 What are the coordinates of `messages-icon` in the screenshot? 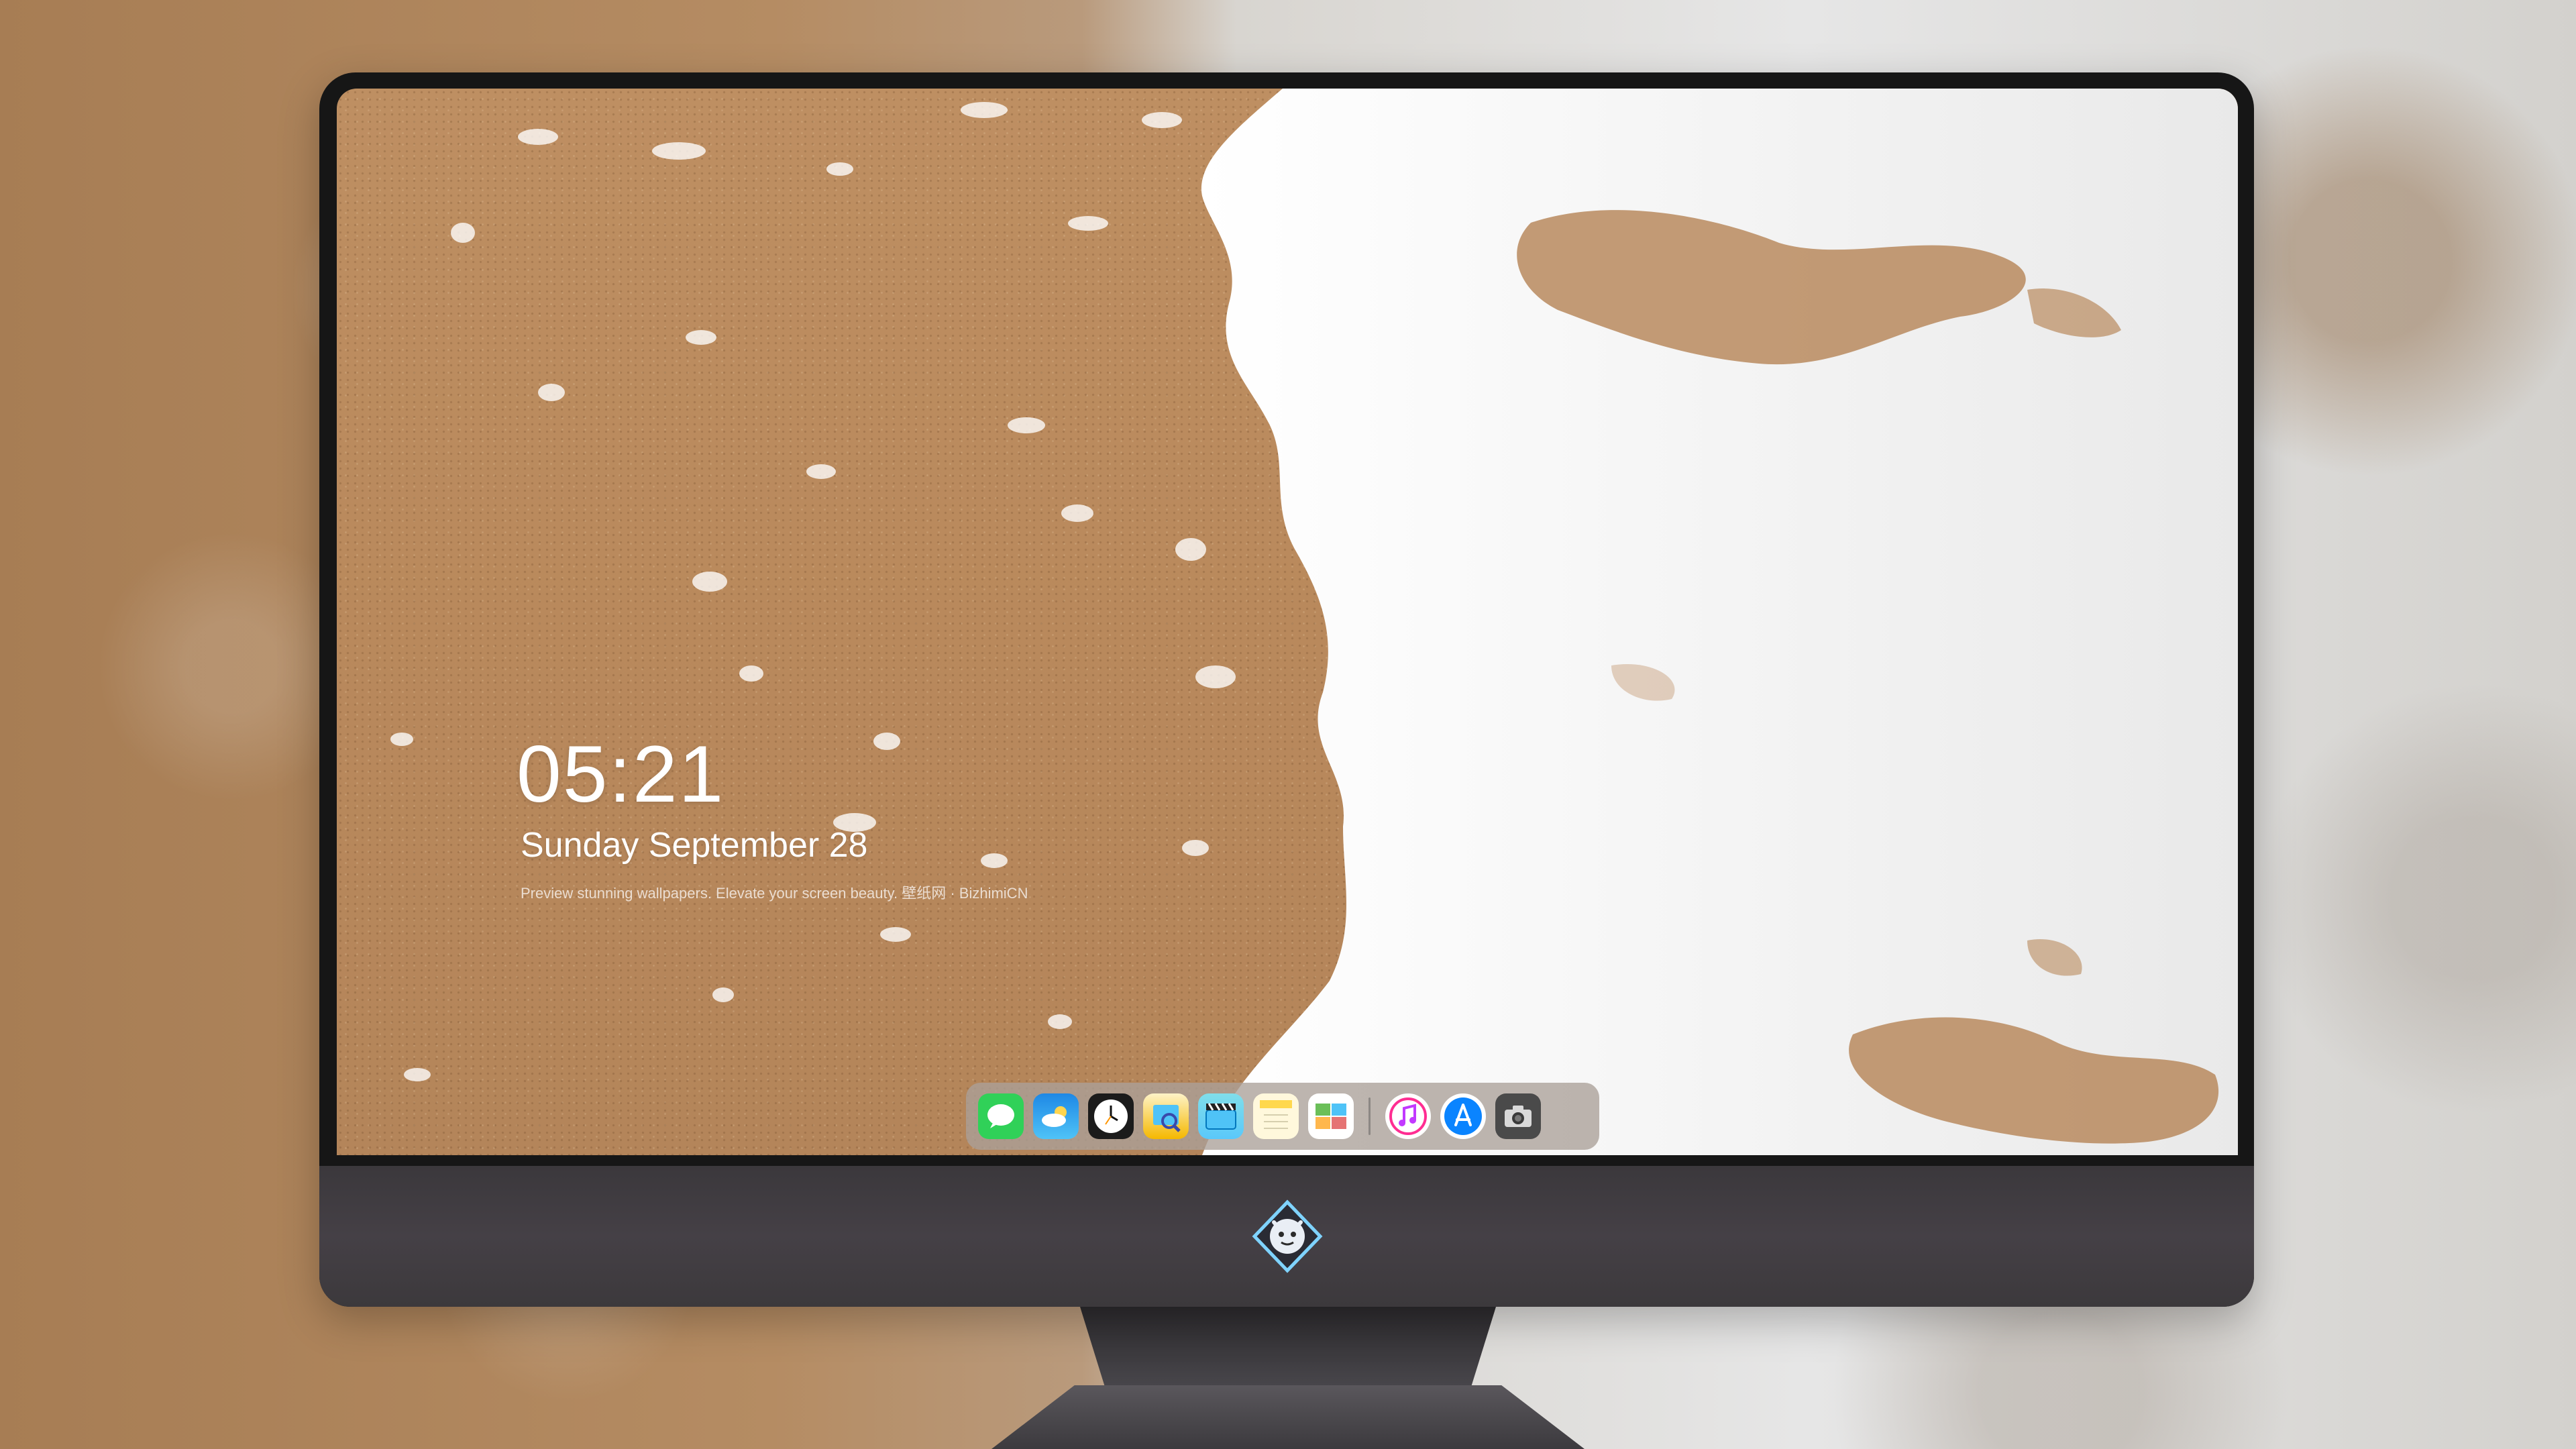 It's located at (1001, 1116).